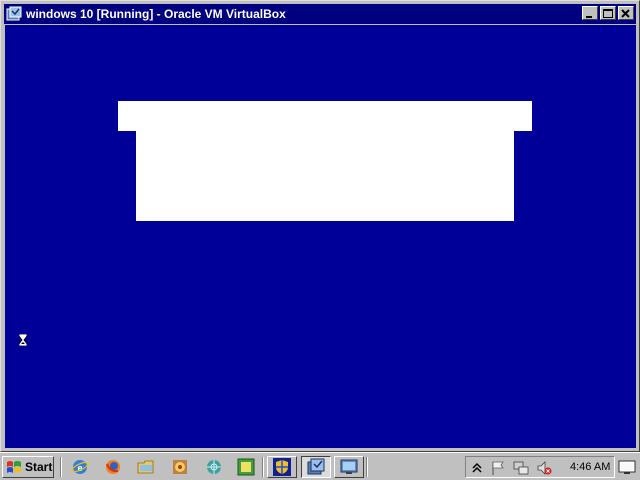  I want to click on window-controls, so click(607, 13).